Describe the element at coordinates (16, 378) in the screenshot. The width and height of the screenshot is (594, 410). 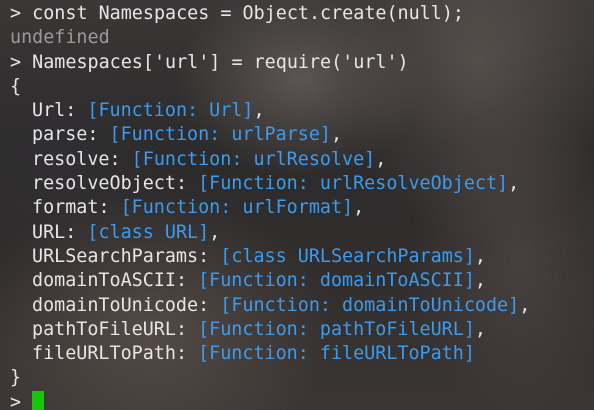
I see `close-brace: }` at that location.